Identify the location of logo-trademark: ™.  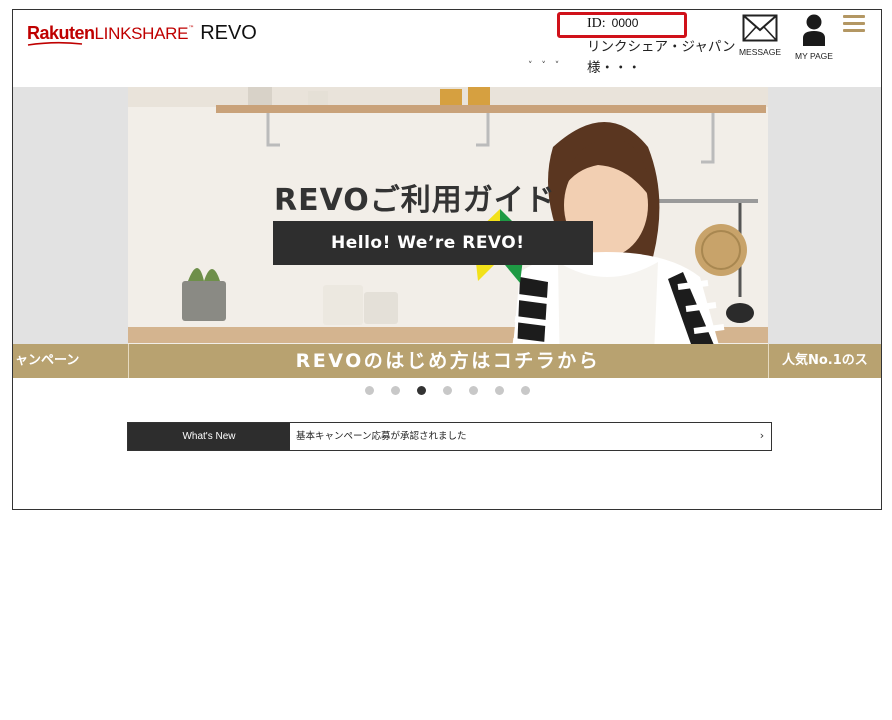
(191, 28).